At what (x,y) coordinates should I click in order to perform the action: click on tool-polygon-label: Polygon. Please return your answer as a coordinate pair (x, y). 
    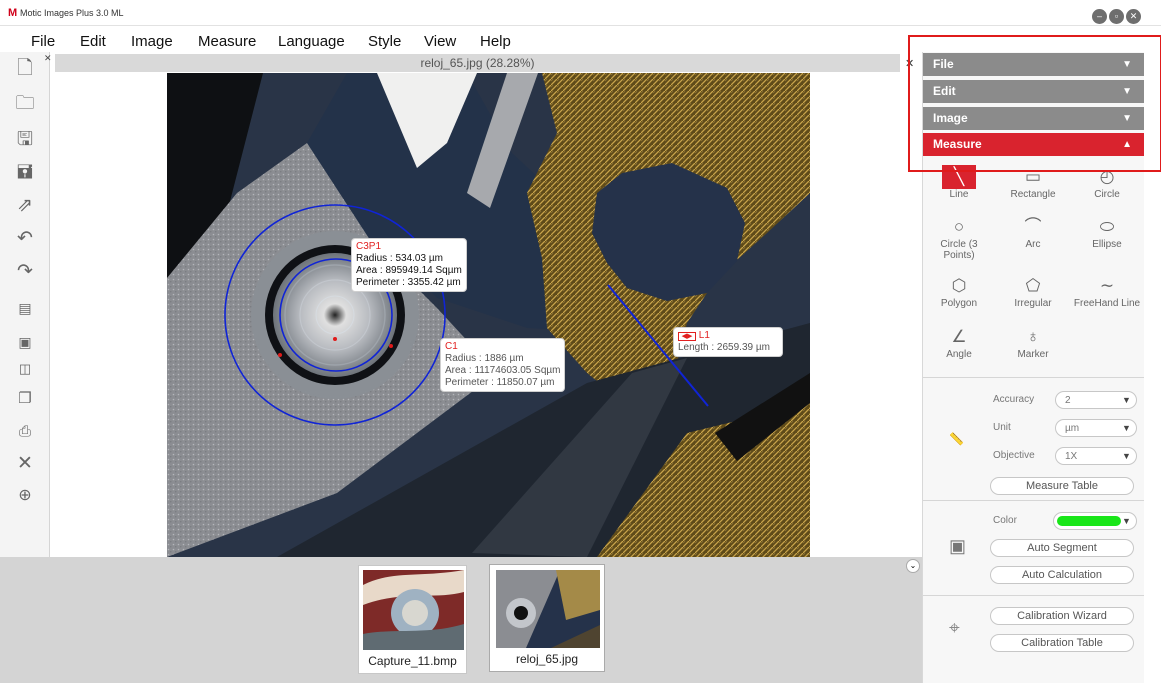
    Looking at the image, I should click on (959, 303).